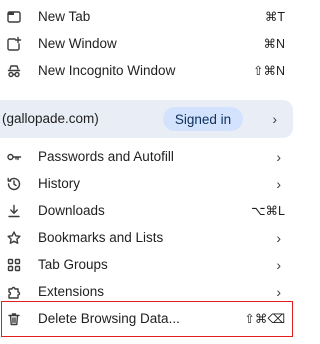  I want to click on puzzle-icon, so click(14, 292).